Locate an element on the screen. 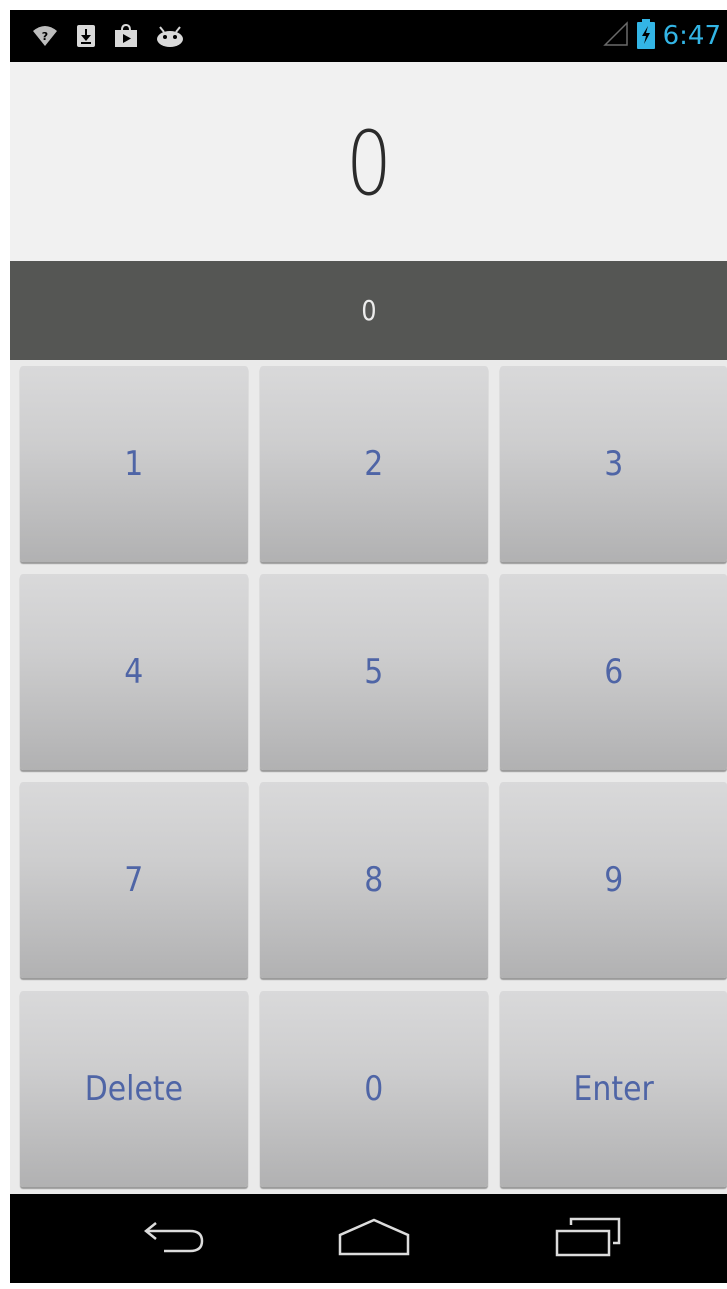 Image resolution: width=727 pixels, height=1289 pixels. key-label: 2 is located at coordinates (374, 464).